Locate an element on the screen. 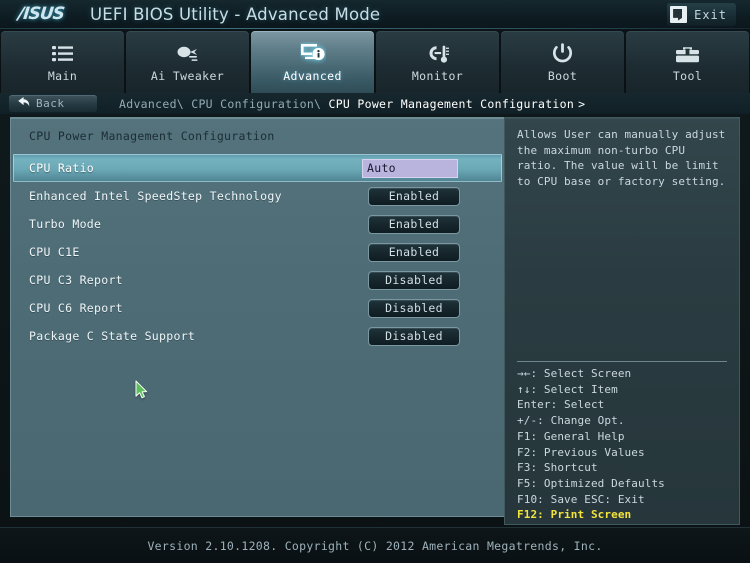  setting-row: CPU C1E Enabled is located at coordinates (257, 252).